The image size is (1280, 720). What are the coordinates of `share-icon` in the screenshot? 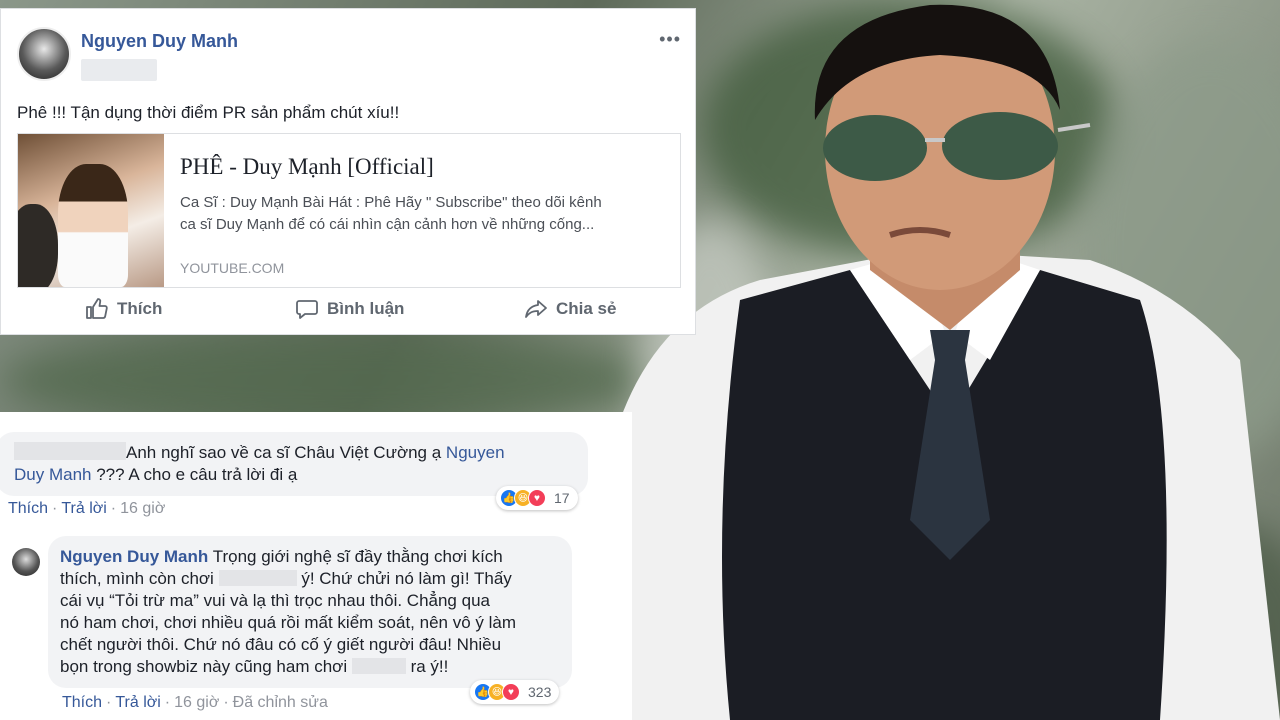 It's located at (536, 309).